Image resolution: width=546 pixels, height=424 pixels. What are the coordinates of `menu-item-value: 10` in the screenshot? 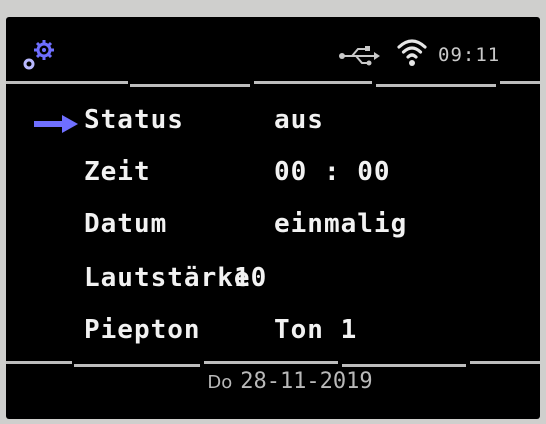 It's located at (251, 278).